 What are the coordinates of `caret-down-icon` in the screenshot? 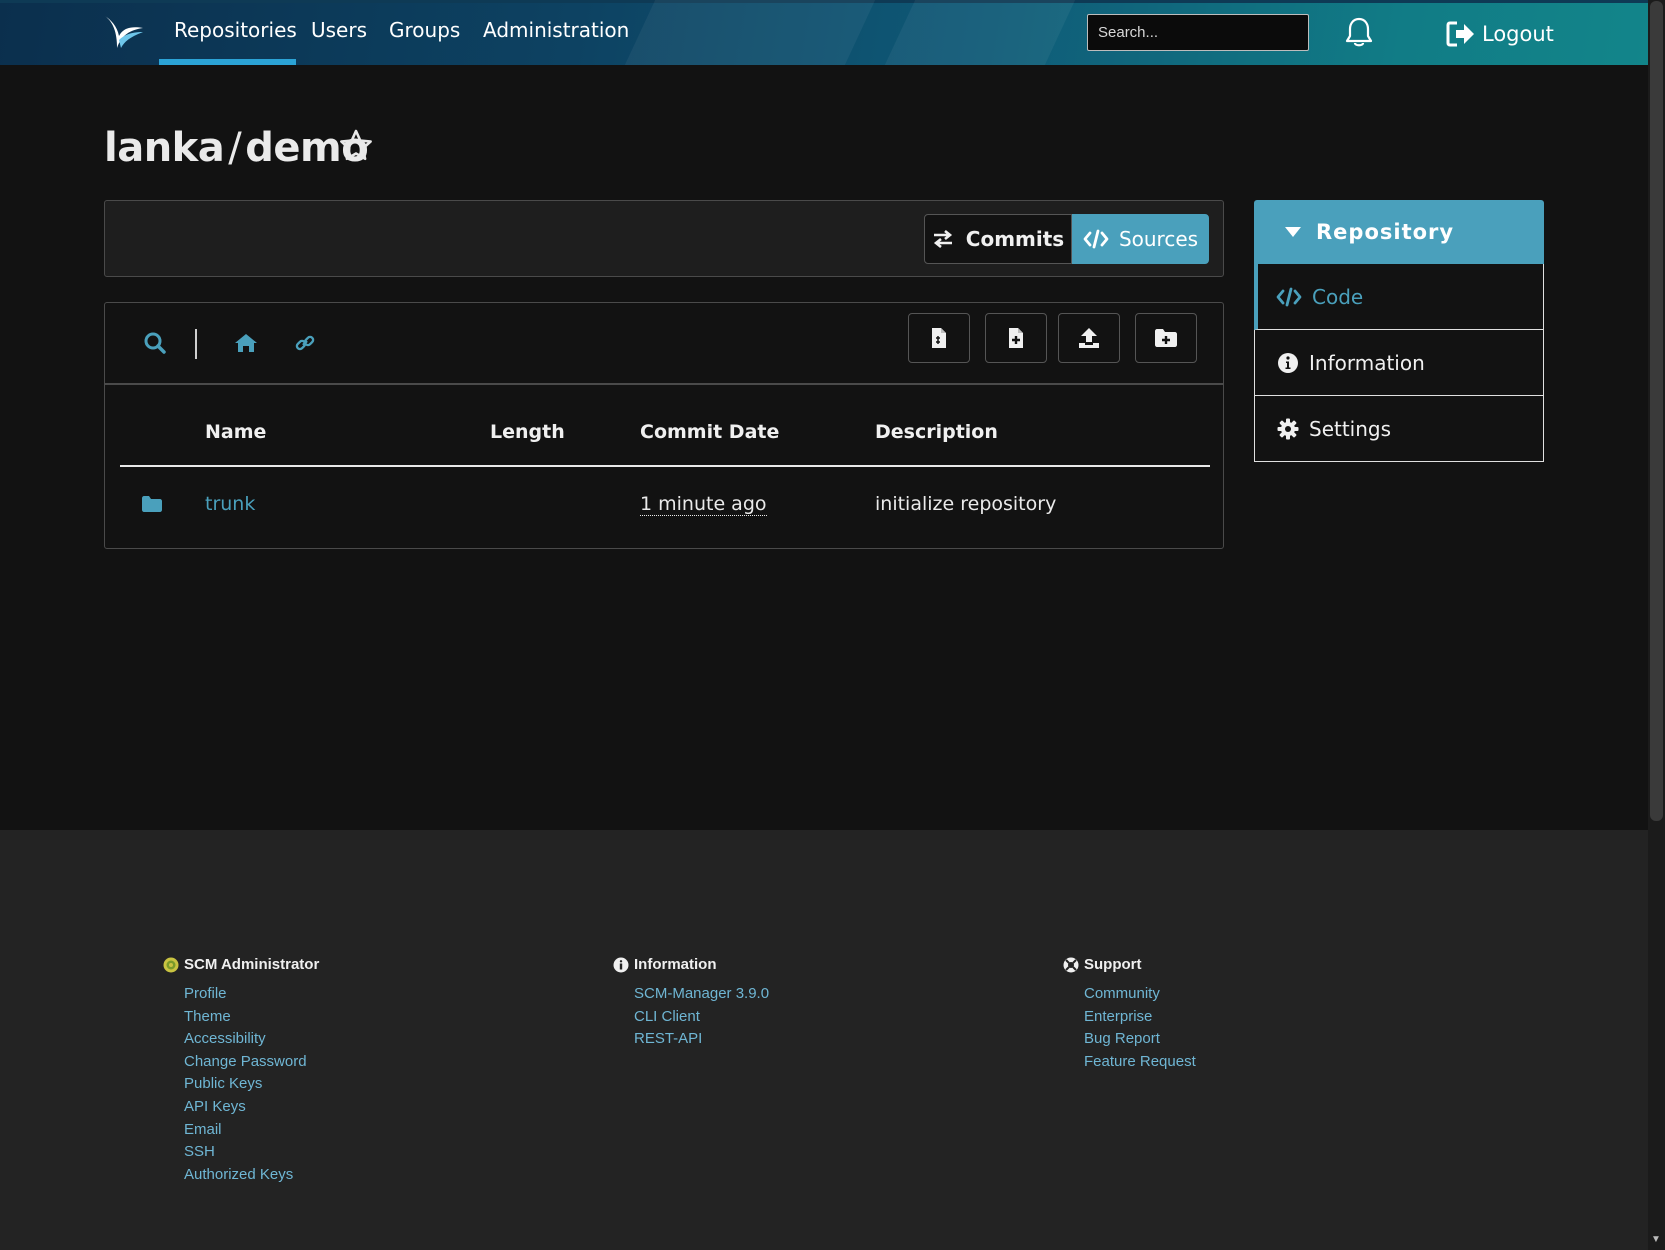 It's located at (1293, 232).